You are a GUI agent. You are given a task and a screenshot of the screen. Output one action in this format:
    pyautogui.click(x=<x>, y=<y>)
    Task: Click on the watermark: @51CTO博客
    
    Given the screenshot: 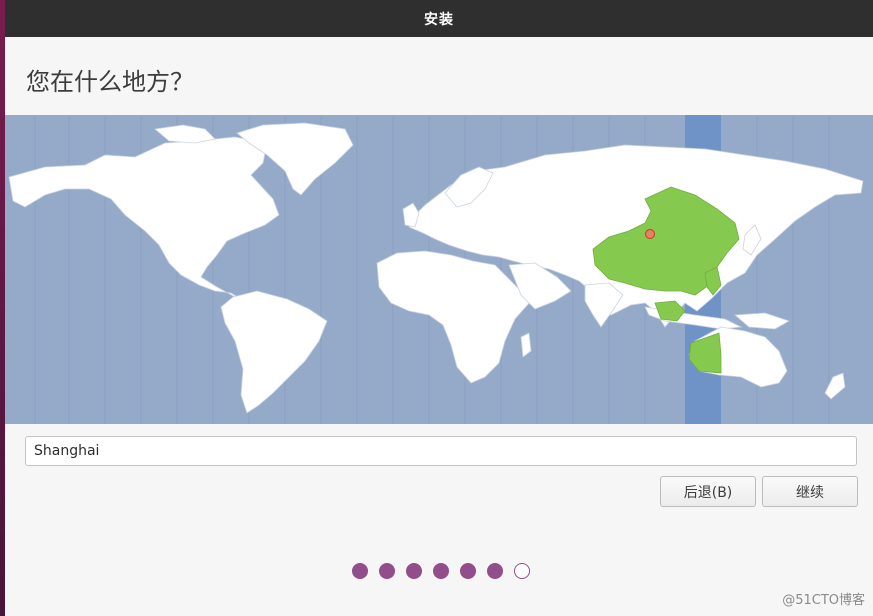 What is the action you would take?
    pyautogui.click(x=823, y=600)
    